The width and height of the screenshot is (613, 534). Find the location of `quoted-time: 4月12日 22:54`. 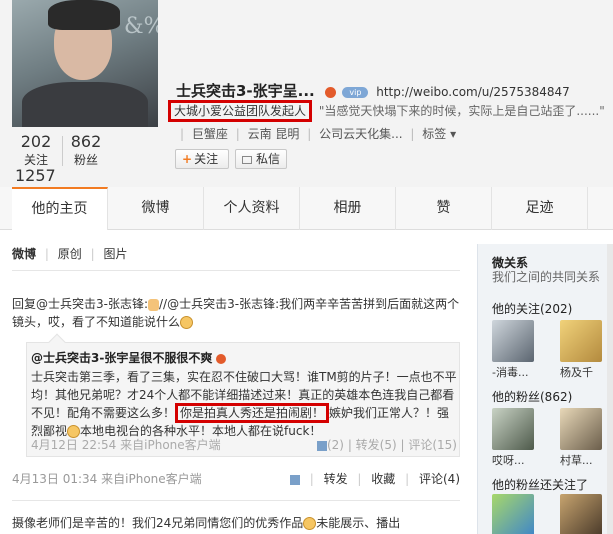

quoted-time: 4月12日 22:54 is located at coordinates (73, 445).